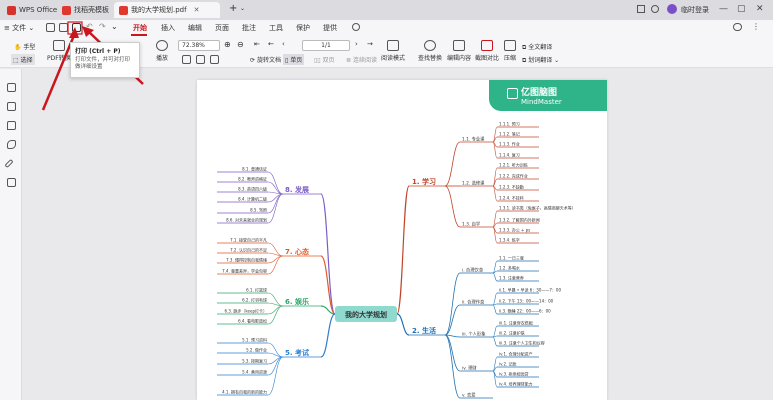 The width and height of the screenshot is (773, 400). What do you see at coordinates (641, 9) in the screenshot?
I see `window-layout-icon` at bounding box center [641, 9].